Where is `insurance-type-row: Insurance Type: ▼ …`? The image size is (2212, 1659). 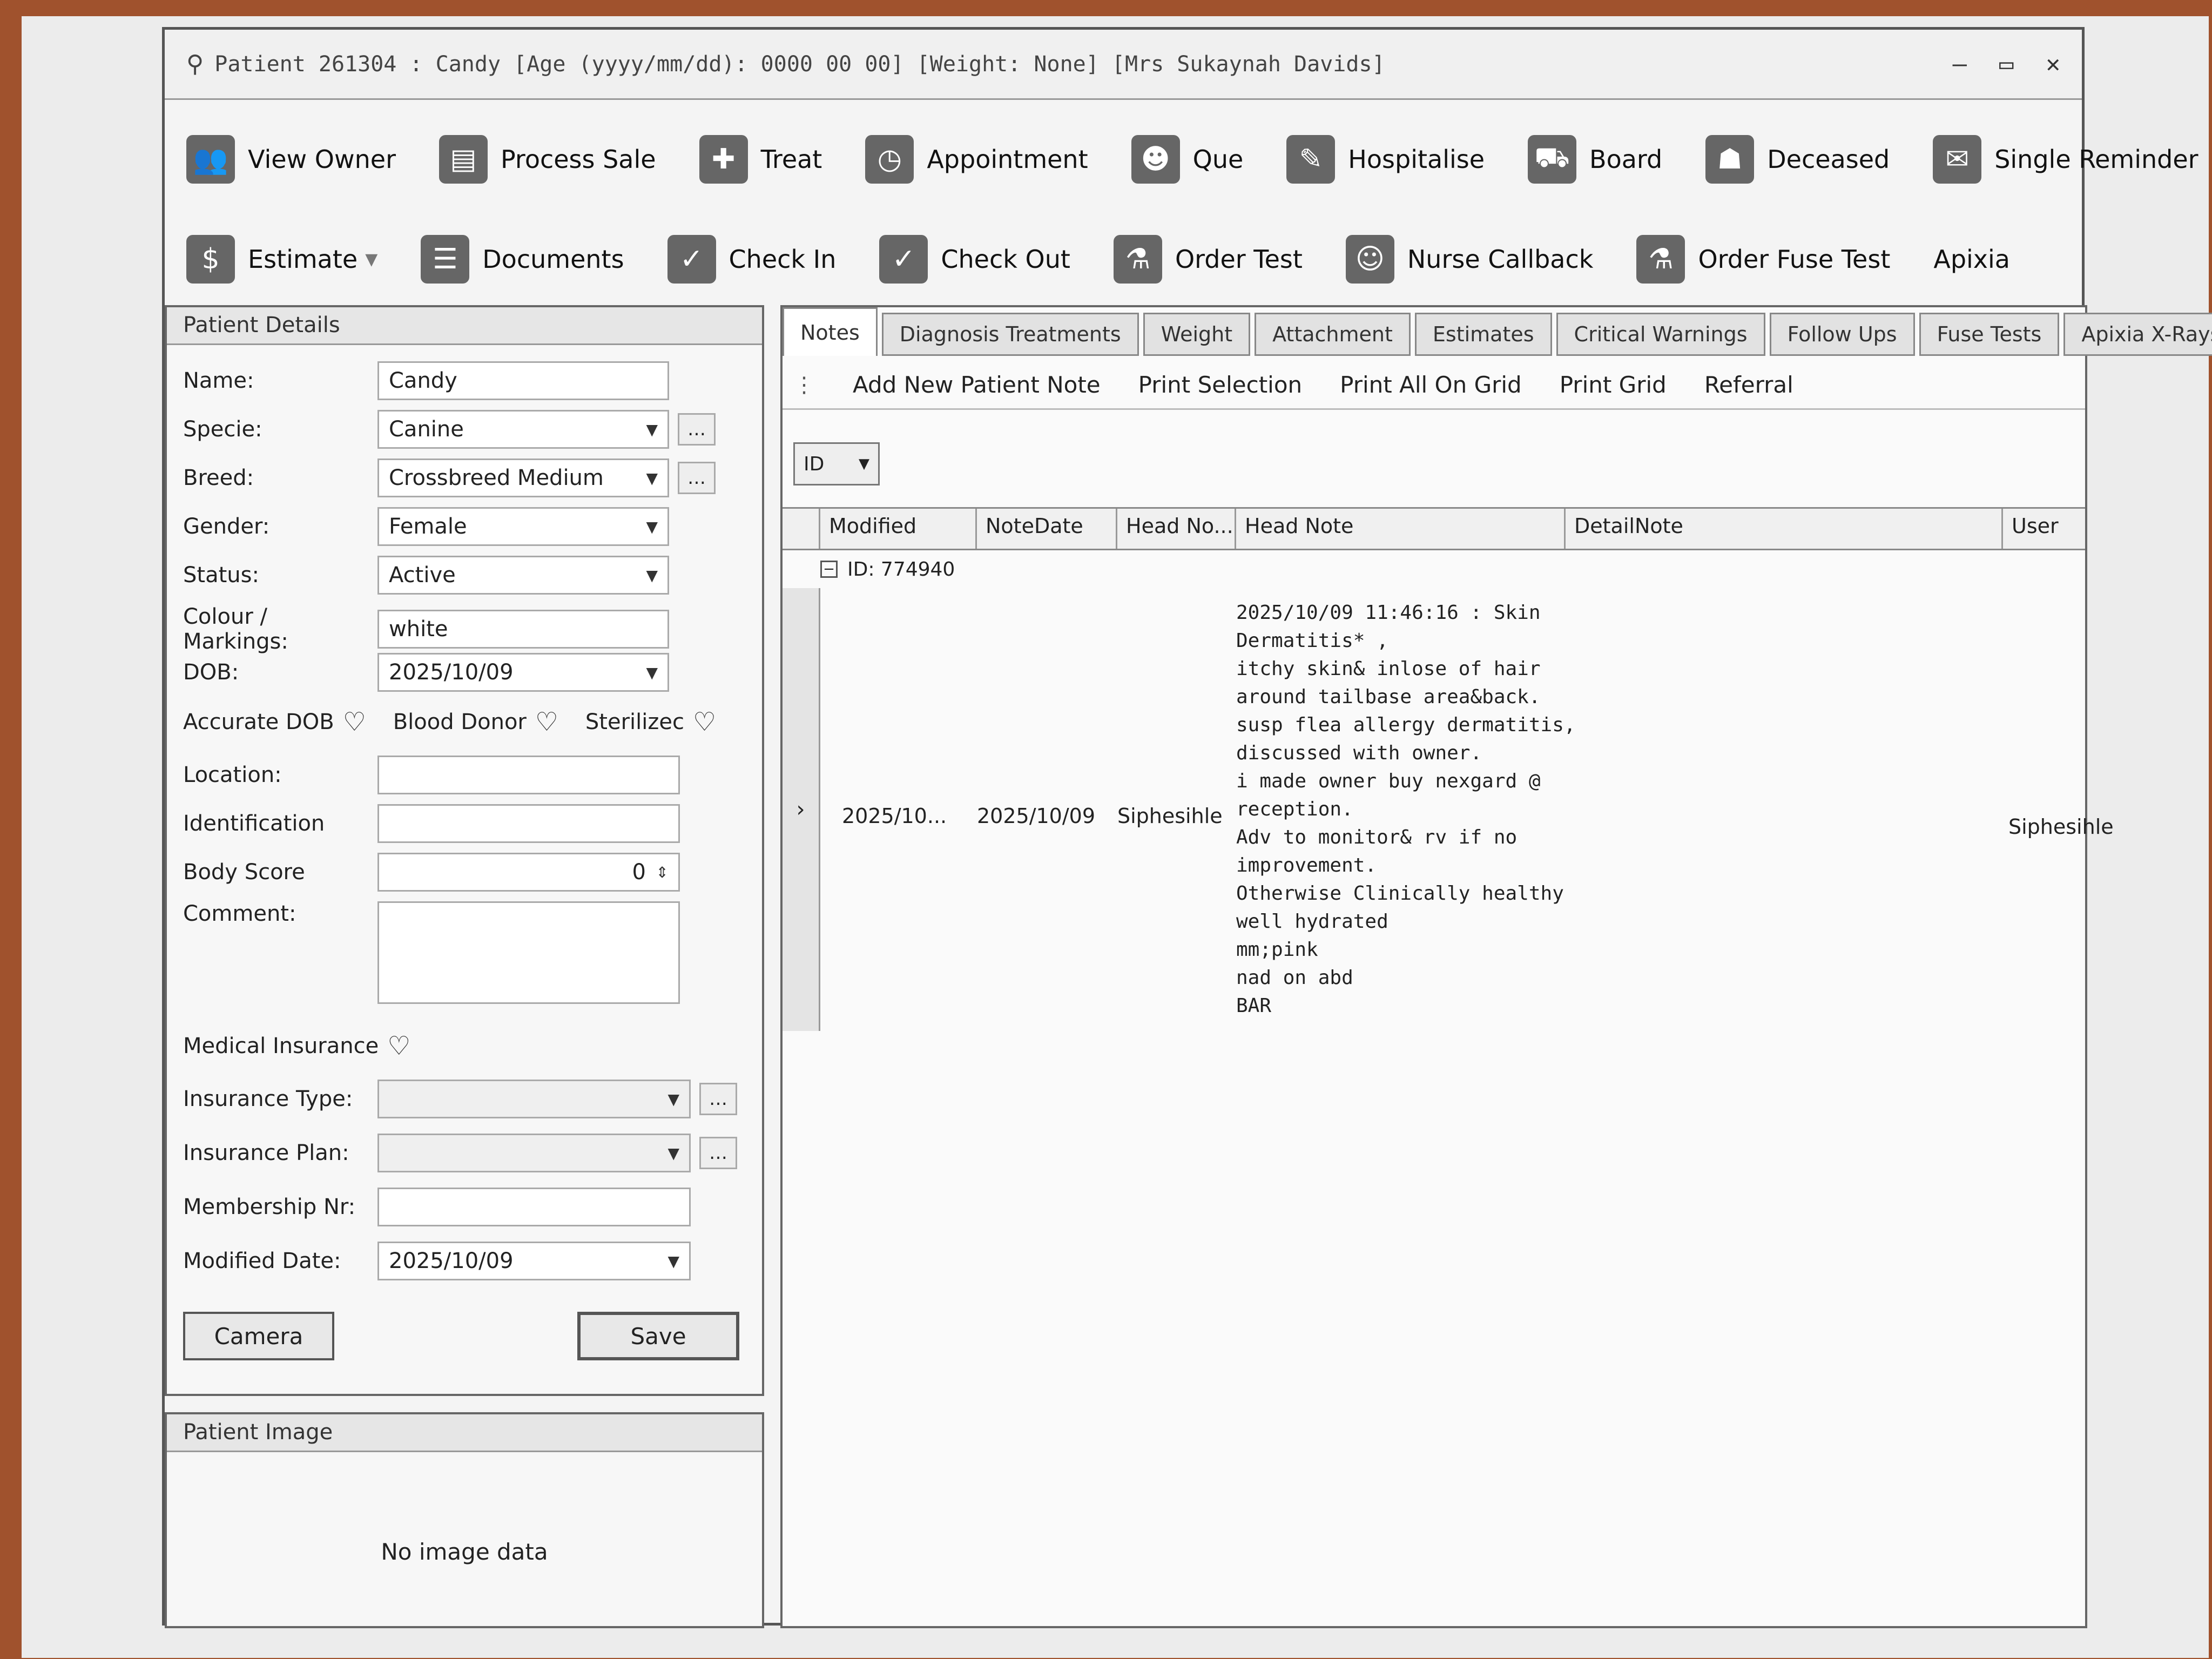 insurance-type-row: Insurance Type: ▼ … is located at coordinates (460, 1099).